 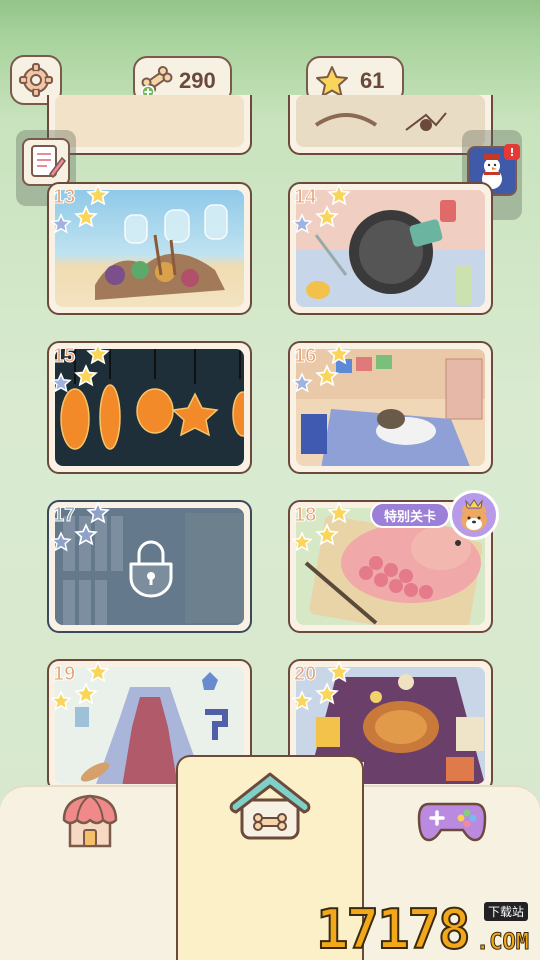 What do you see at coordinates (149, 248) in the screenshot?
I see `level-card-13: 13` at bounding box center [149, 248].